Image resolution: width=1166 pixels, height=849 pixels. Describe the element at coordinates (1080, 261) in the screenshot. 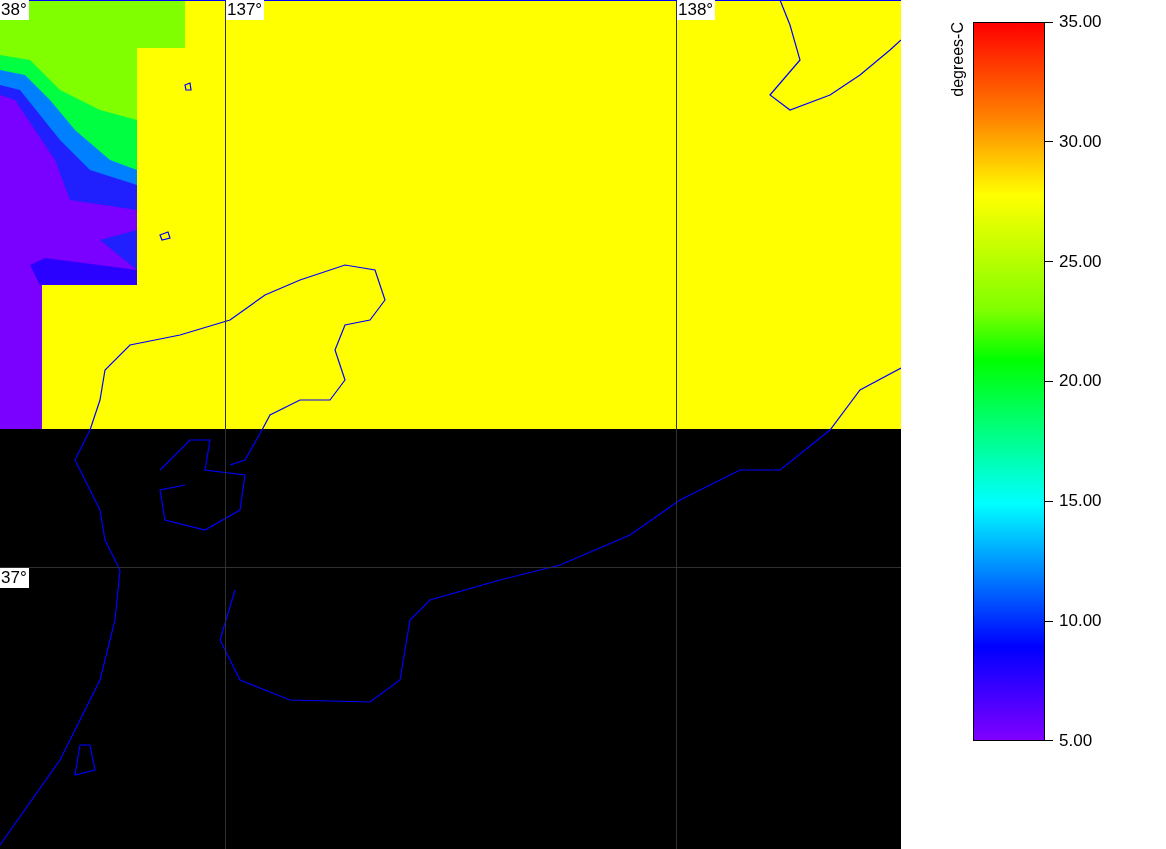

I see `scale-tick-label: 25.00` at that location.